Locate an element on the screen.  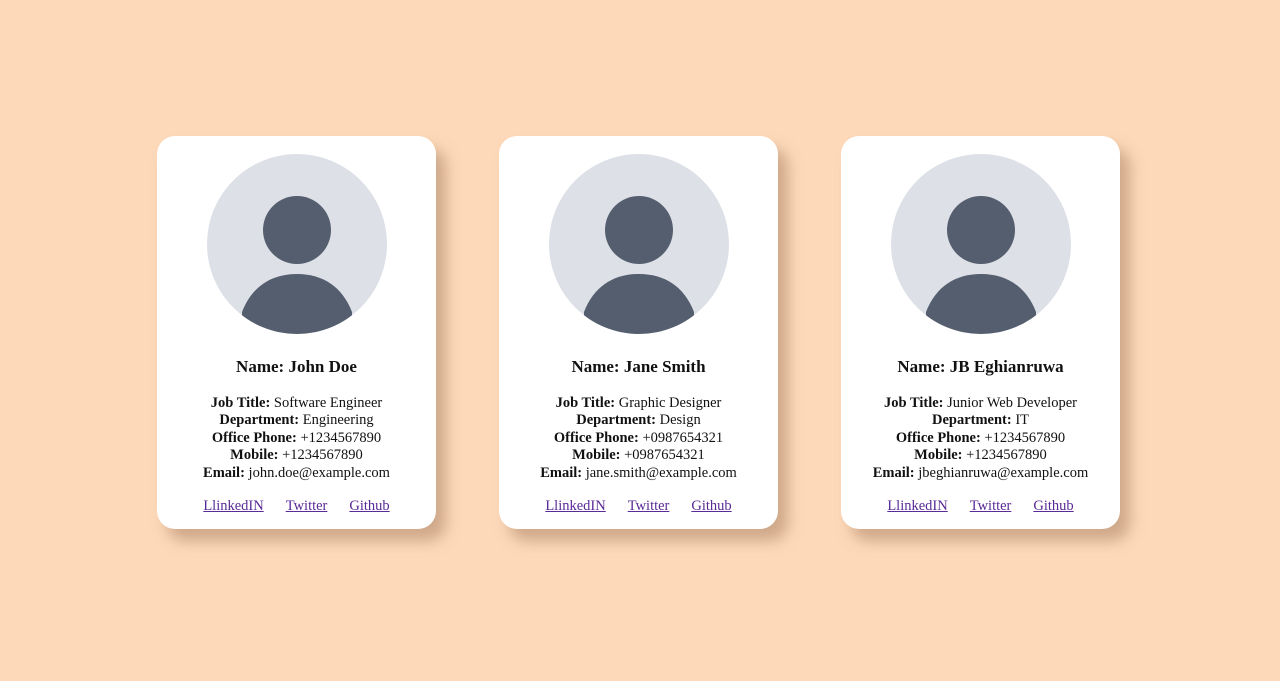
job-title-row: Job Title: Graphic Designer is located at coordinates (638, 403).